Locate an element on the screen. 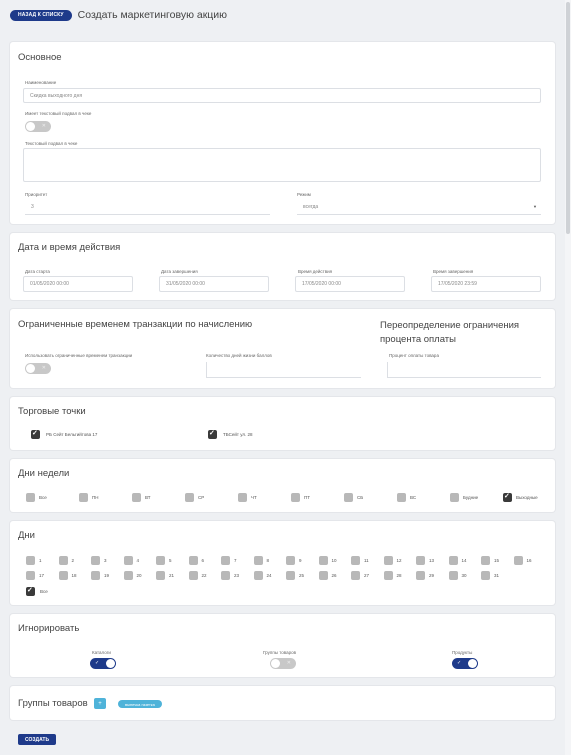  mode-value: всегда is located at coordinates (311, 206).